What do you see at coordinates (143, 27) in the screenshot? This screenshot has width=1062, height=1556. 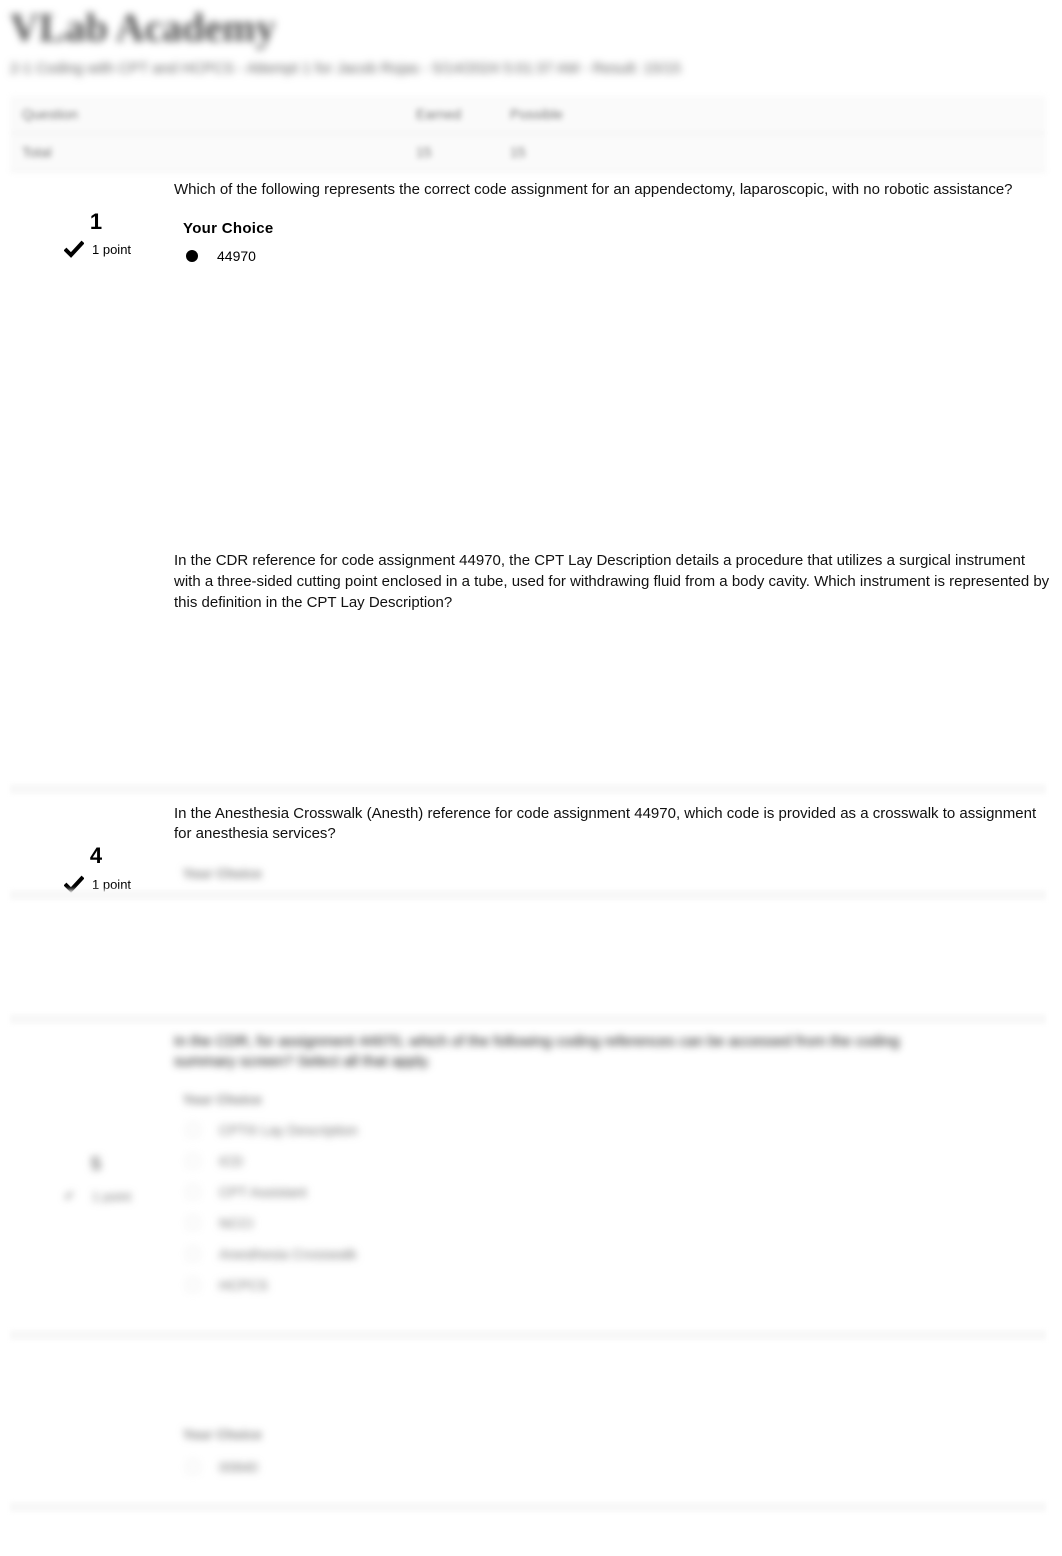 I see `site-title: VLab Academy` at bounding box center [143, 27].